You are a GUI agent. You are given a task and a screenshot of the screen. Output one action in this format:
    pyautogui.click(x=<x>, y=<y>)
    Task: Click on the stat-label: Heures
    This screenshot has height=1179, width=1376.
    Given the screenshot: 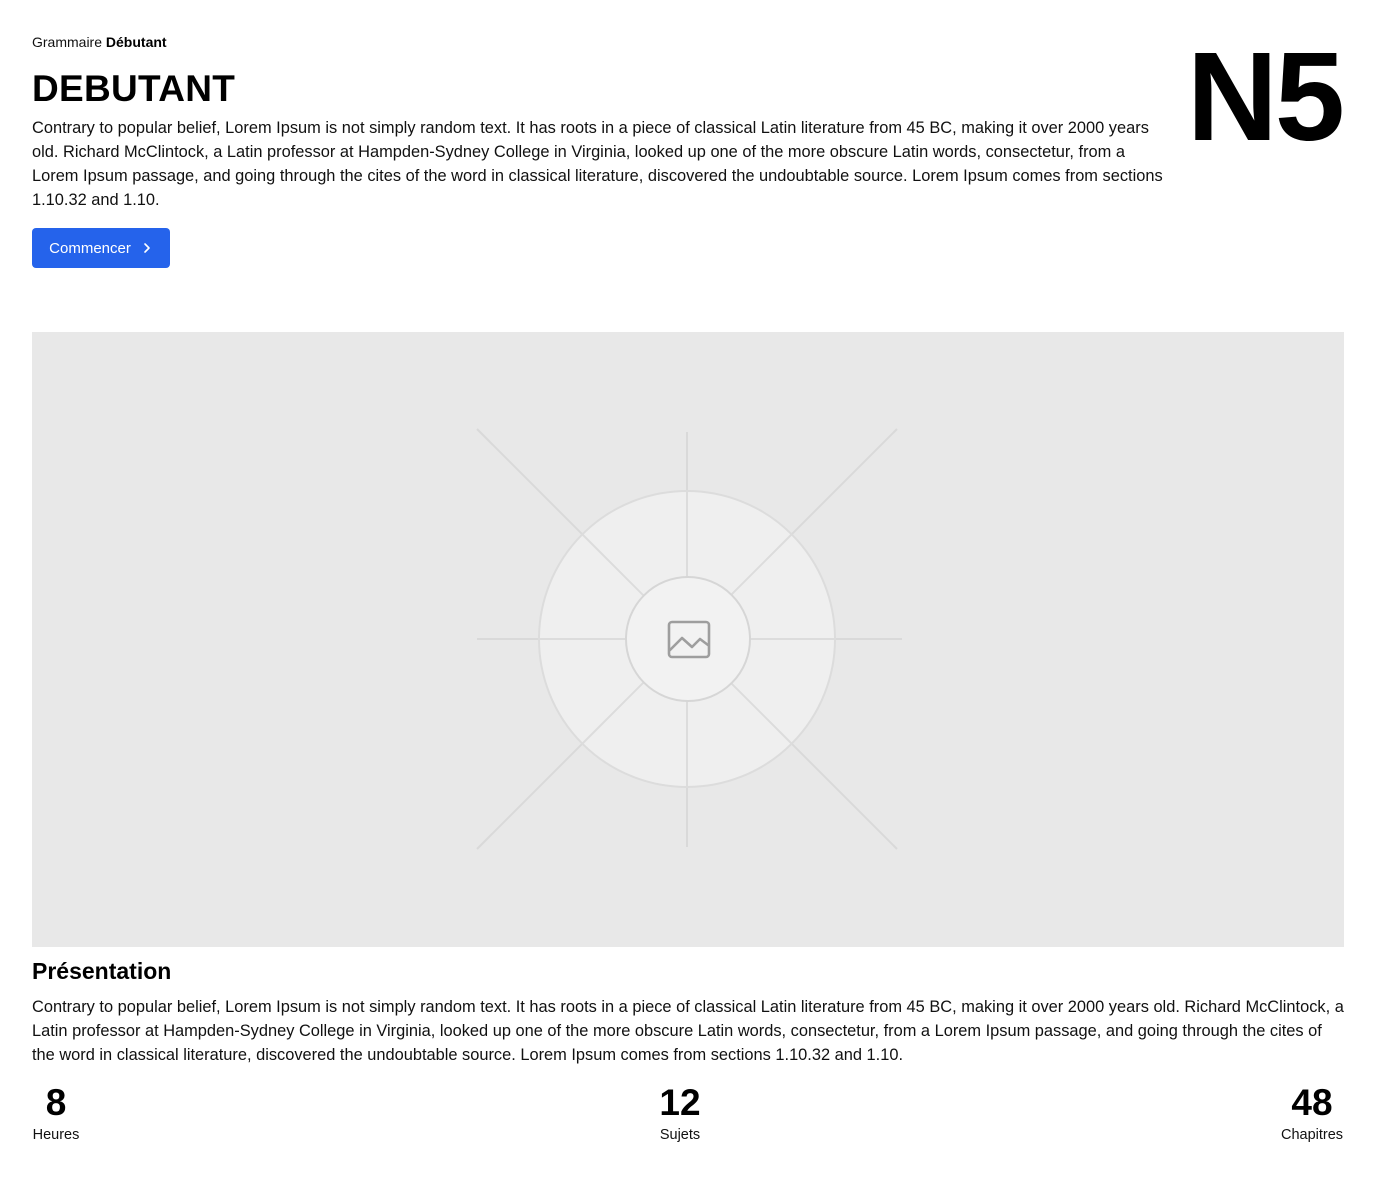 What is the action you would take?
    pyautogui.click(x=56, y=1135)
    